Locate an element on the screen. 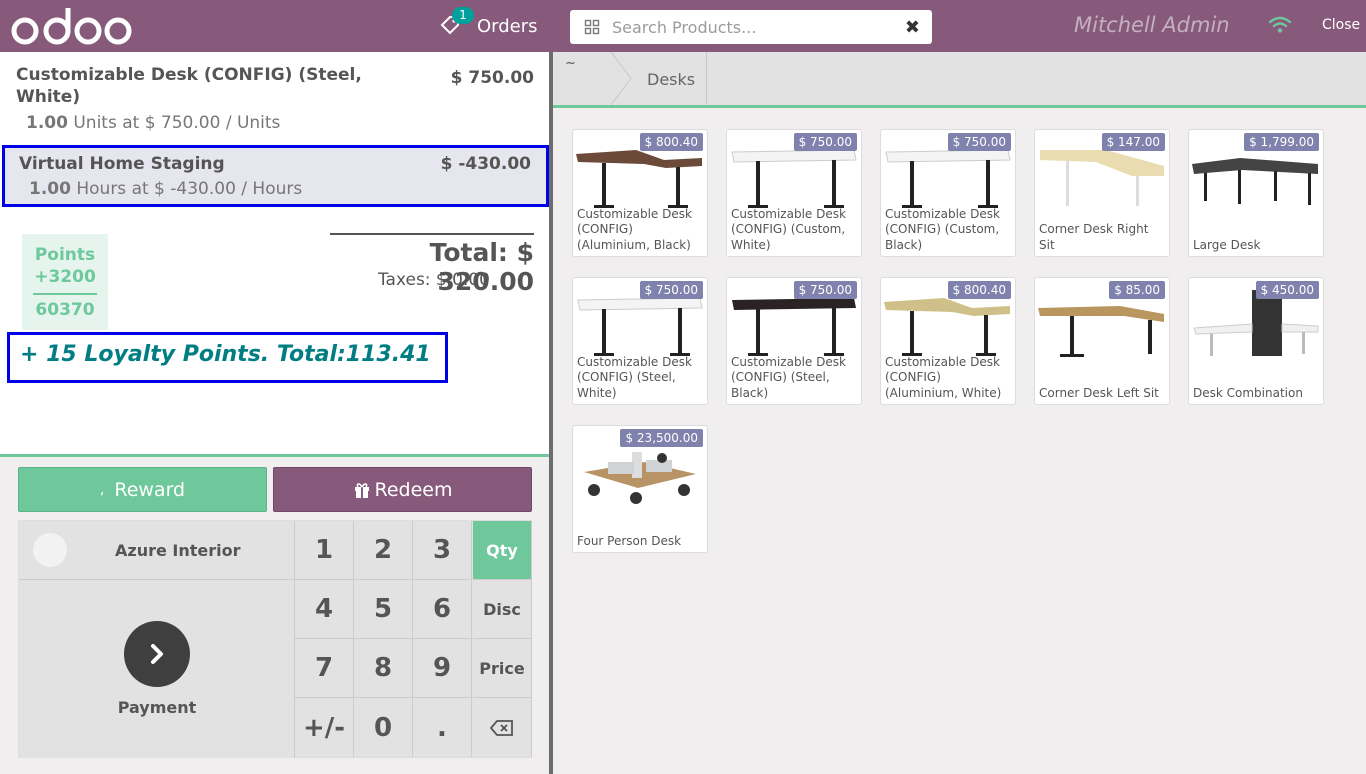 The height and width of the screenshot is (774, 1366). loyalty-points-banner: + 15 Loyalty Points. Total:113.41 is located at coordinates (227, 357).